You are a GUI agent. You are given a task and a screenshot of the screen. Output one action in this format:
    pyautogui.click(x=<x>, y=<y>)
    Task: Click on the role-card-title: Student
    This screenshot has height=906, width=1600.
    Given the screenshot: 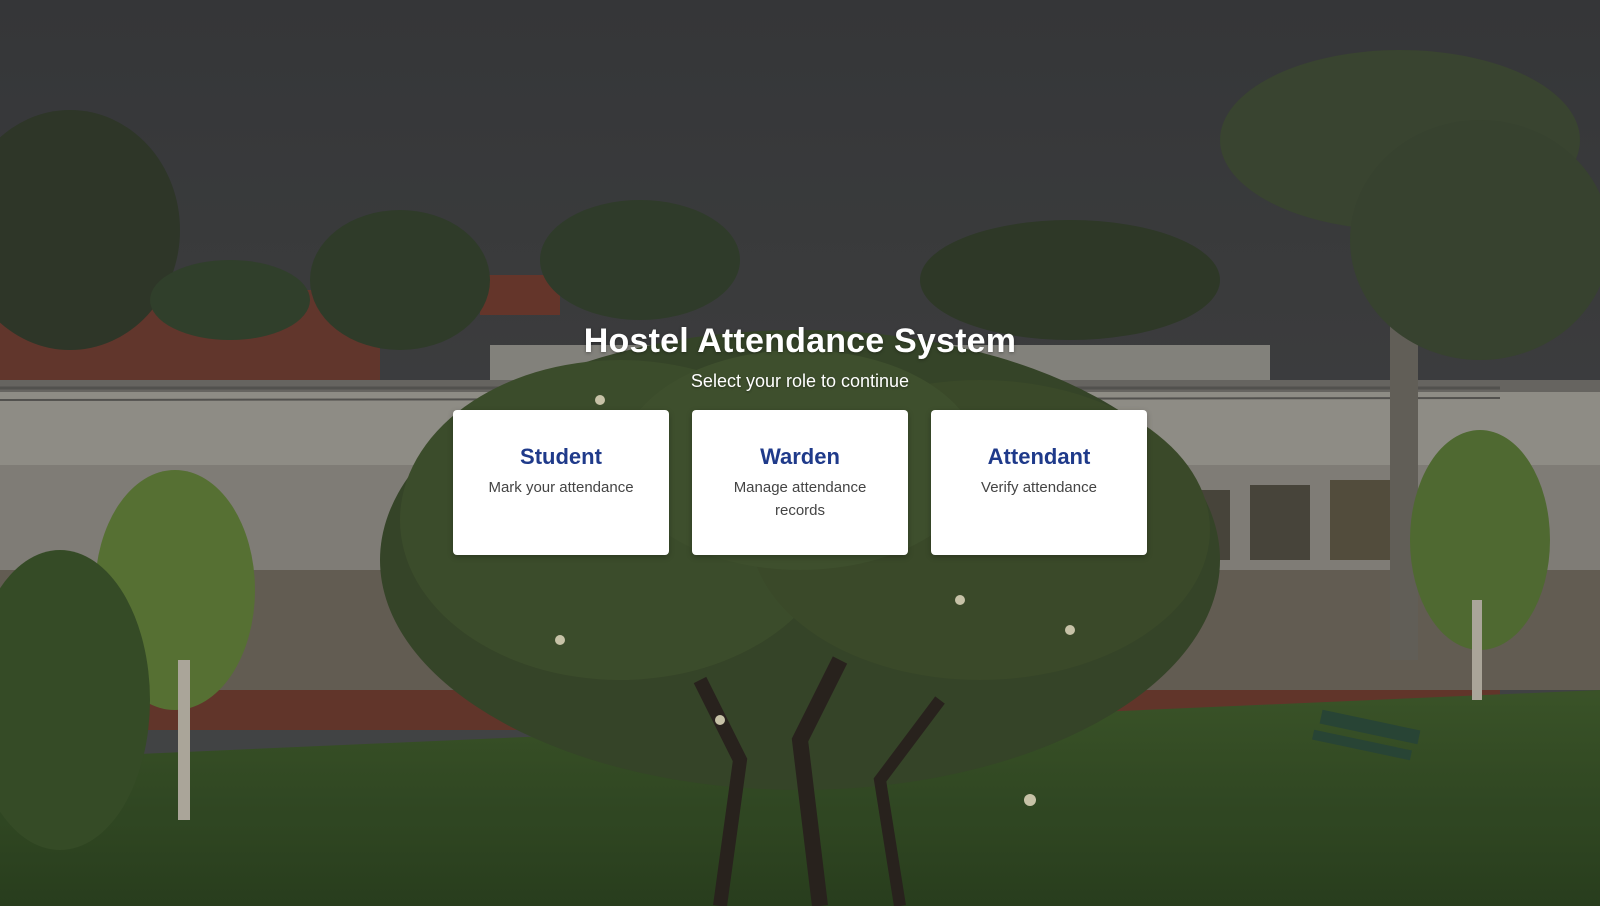 What is the action you would take?
    pyautogui.click(x=561, y=456)
    